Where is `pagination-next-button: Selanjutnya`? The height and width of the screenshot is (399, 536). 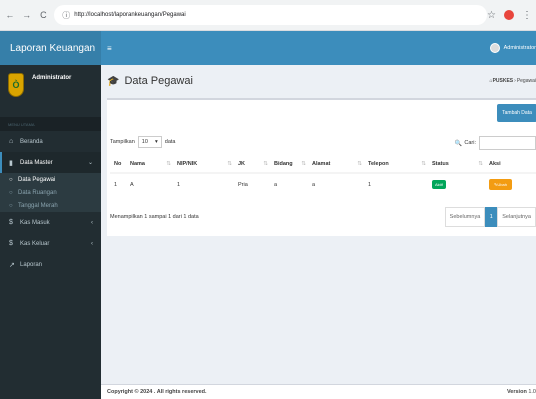 pagination-next-button: Selanjutnya is located at coordinates (516, 217).